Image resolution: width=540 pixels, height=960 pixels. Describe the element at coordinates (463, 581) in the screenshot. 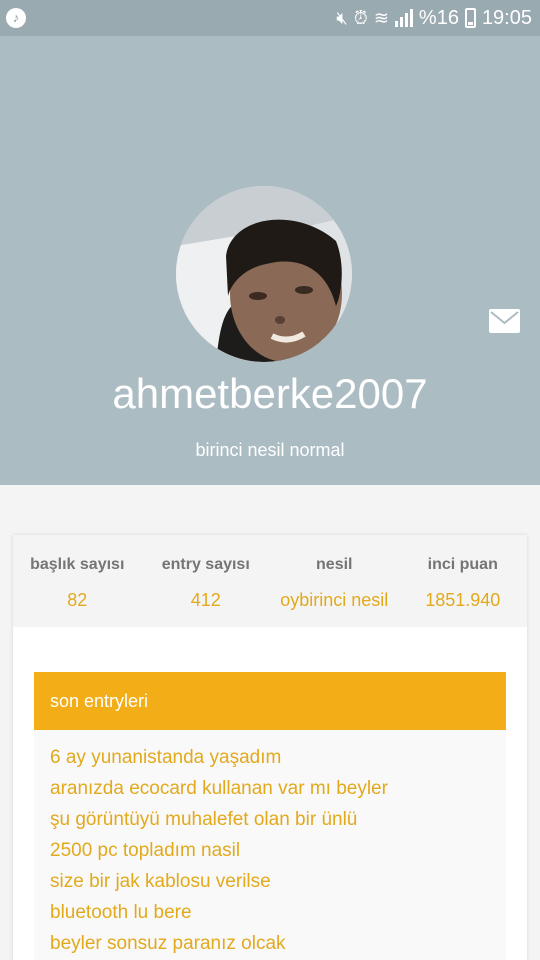

I see `stat-points: inci puan 1851.940` at that location.